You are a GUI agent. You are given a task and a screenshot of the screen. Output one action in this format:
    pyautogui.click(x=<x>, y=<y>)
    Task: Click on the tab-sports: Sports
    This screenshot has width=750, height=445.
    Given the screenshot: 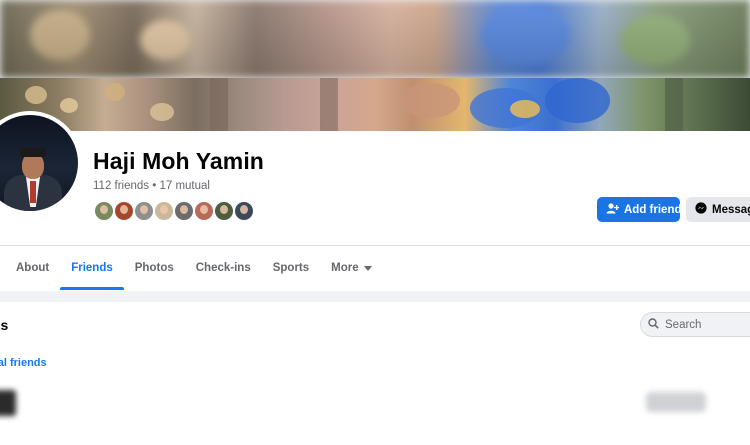 What is the action you would take?
    pyautogui.click(x=291, y=268)
    